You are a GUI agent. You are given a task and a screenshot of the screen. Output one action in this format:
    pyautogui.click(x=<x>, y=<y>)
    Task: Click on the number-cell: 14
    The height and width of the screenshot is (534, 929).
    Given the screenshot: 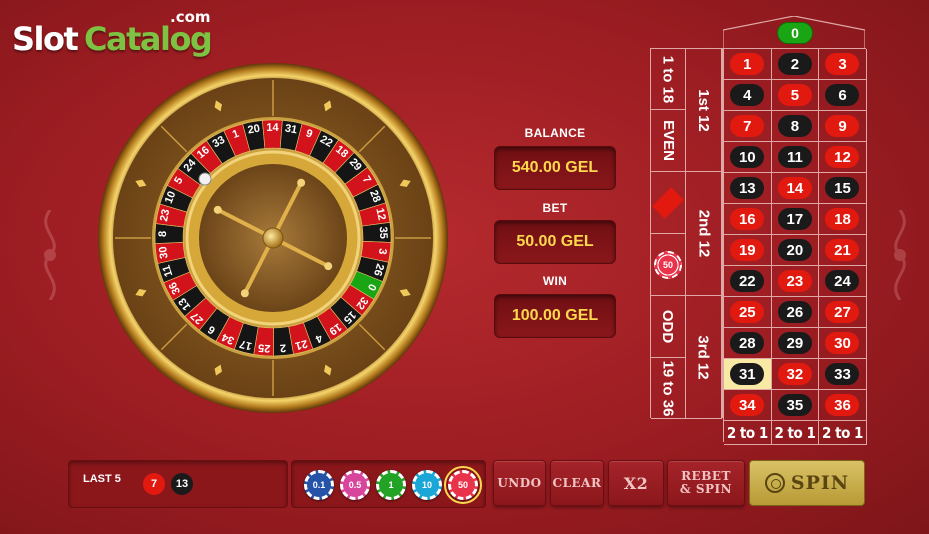 What is the action you would take?
    pyautogui.click(x=795, y=188)
    